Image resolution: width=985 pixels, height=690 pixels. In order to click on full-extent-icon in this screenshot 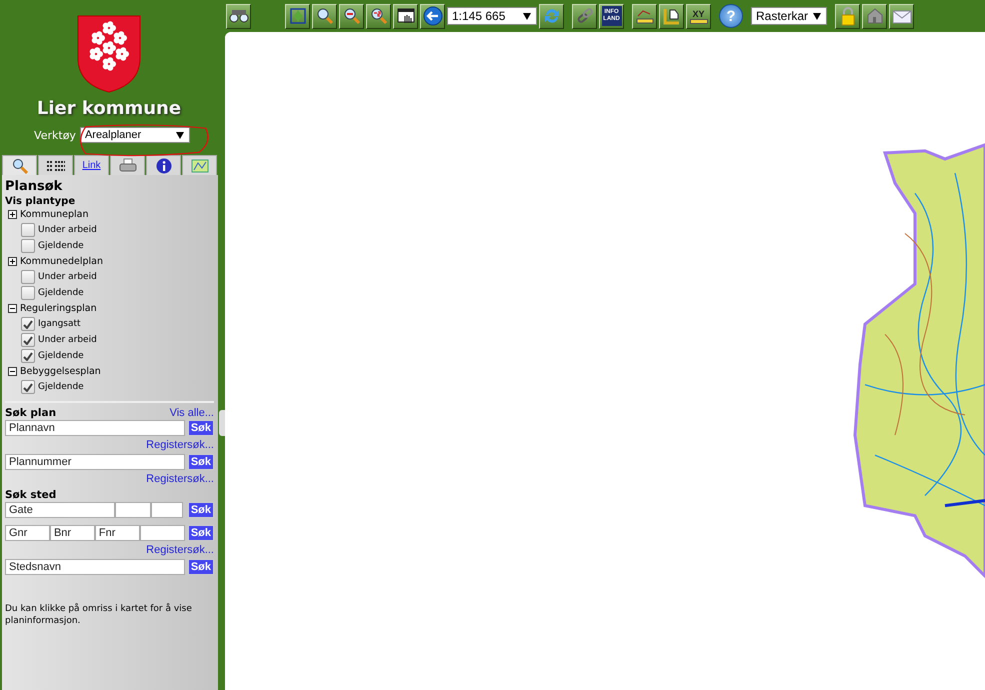, I will do `click(297, 16)`.